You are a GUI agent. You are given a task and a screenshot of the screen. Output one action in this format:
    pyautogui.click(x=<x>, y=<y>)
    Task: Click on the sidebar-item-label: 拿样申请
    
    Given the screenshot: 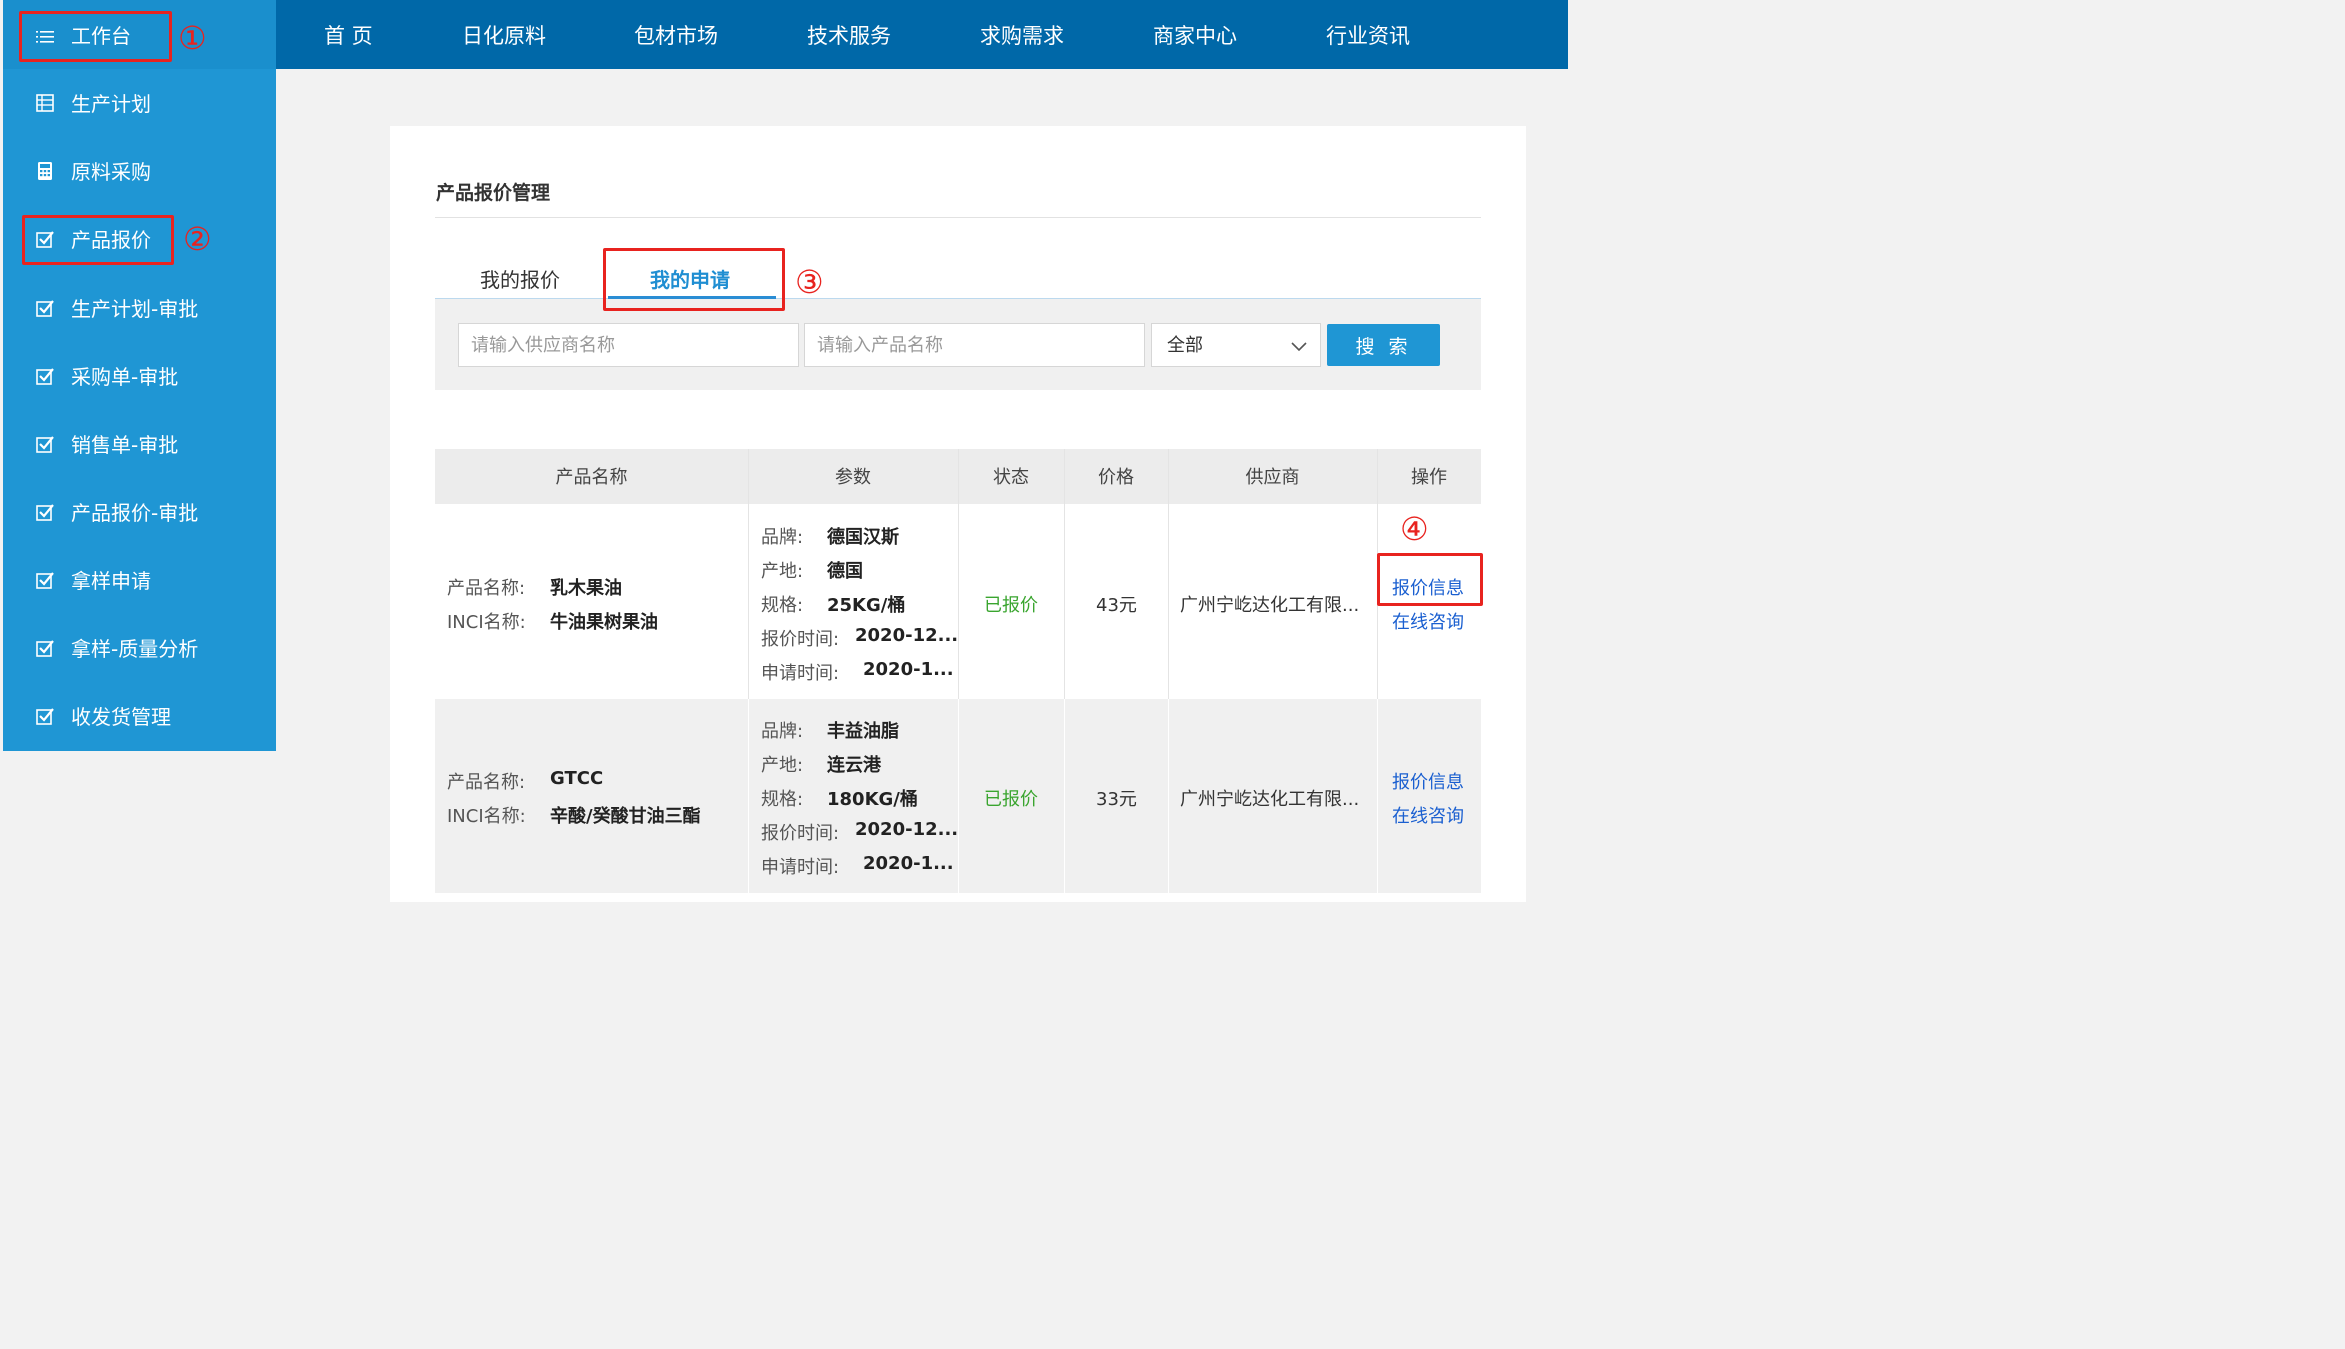 What is the action you would take?
    pyautogui.click(x=111, y=581)
    